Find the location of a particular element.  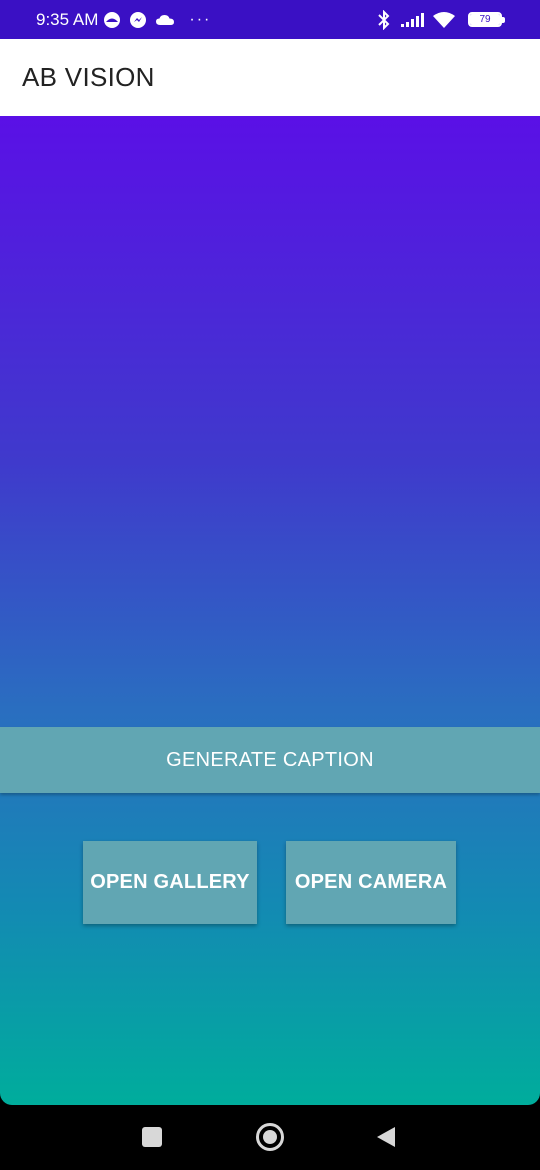

generate-caption-button: GENERATE CAPTION is located at coordinates (270, 760).